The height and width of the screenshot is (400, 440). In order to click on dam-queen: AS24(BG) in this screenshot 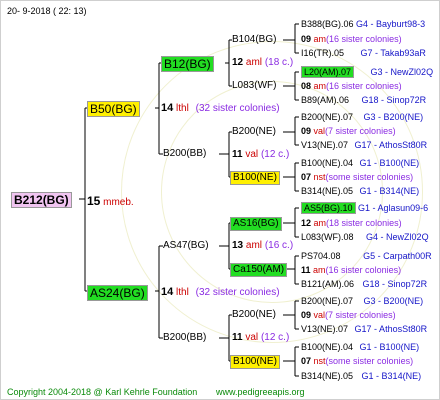, I will do `click(117, 293)`.